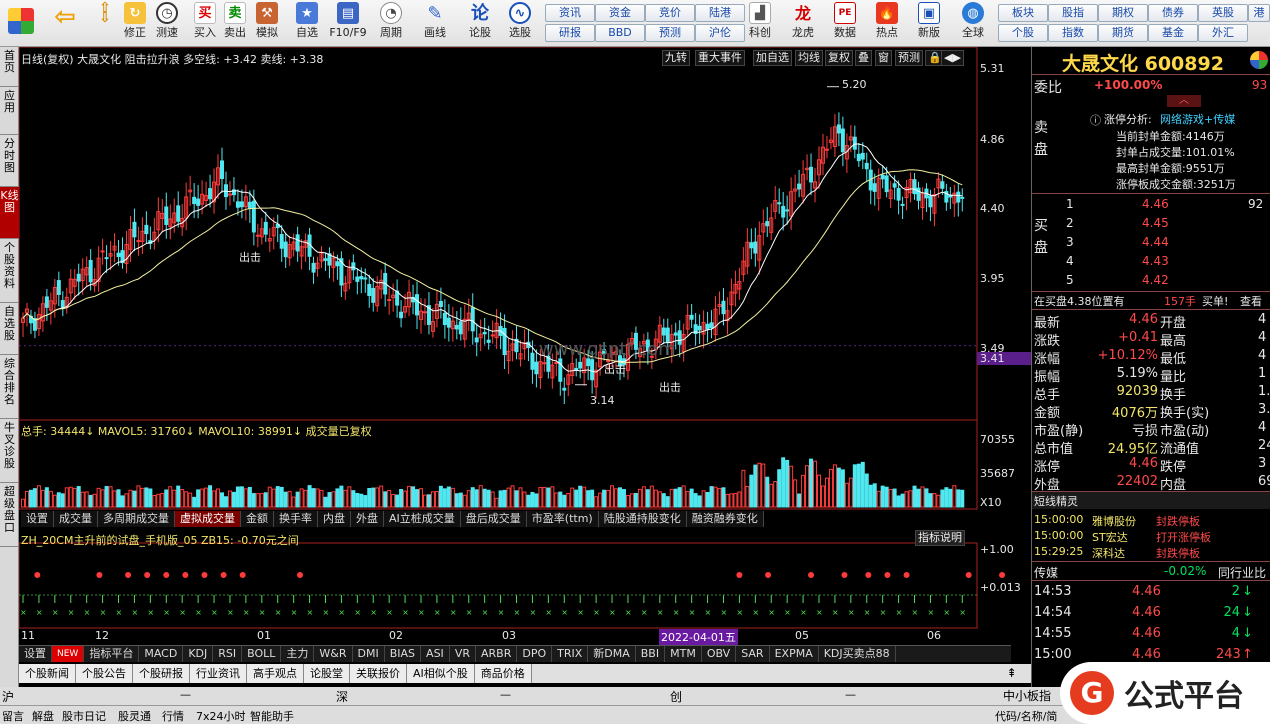 This screenshot has height=724, width=1270. Describe the element at coordinates (883, 58) in the screenshot. I see `btn-window: 窗` at that location.